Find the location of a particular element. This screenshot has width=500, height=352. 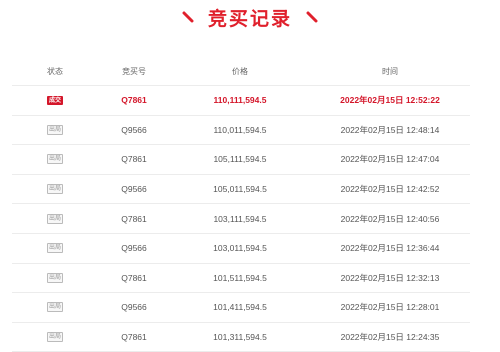

price-cell: 101,311,594.5 is located at coordinates (240, 337).